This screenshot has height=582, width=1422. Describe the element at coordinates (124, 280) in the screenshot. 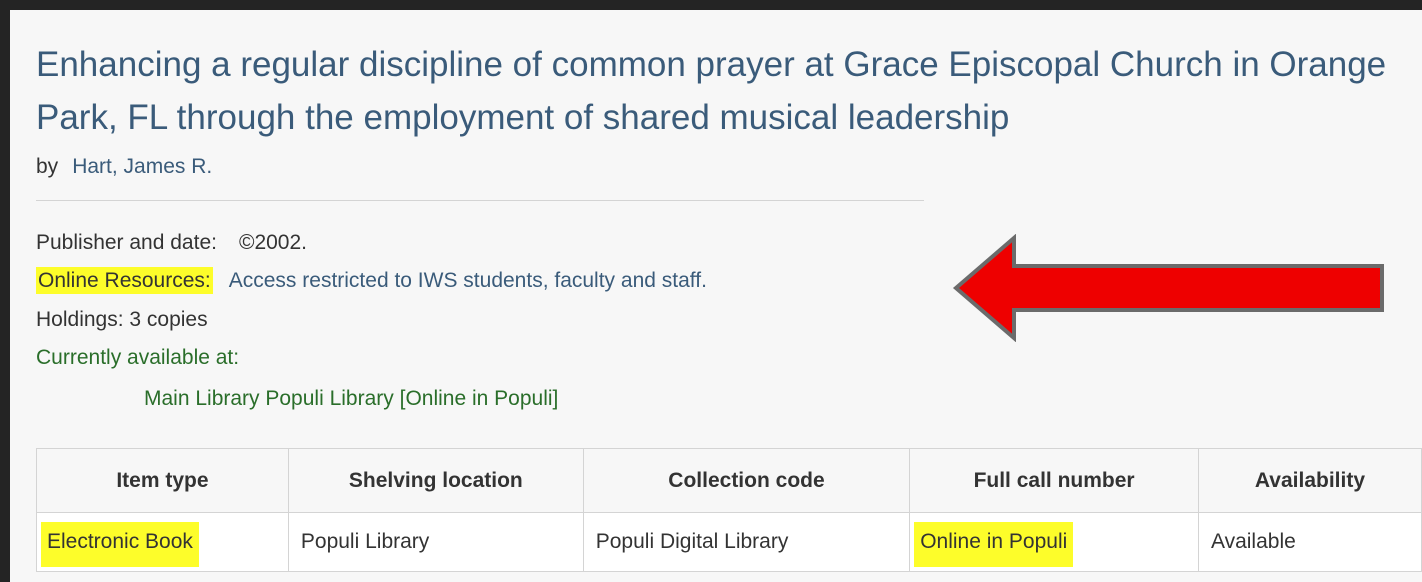

I see `online-resources-label: Online Resources:` at that location.